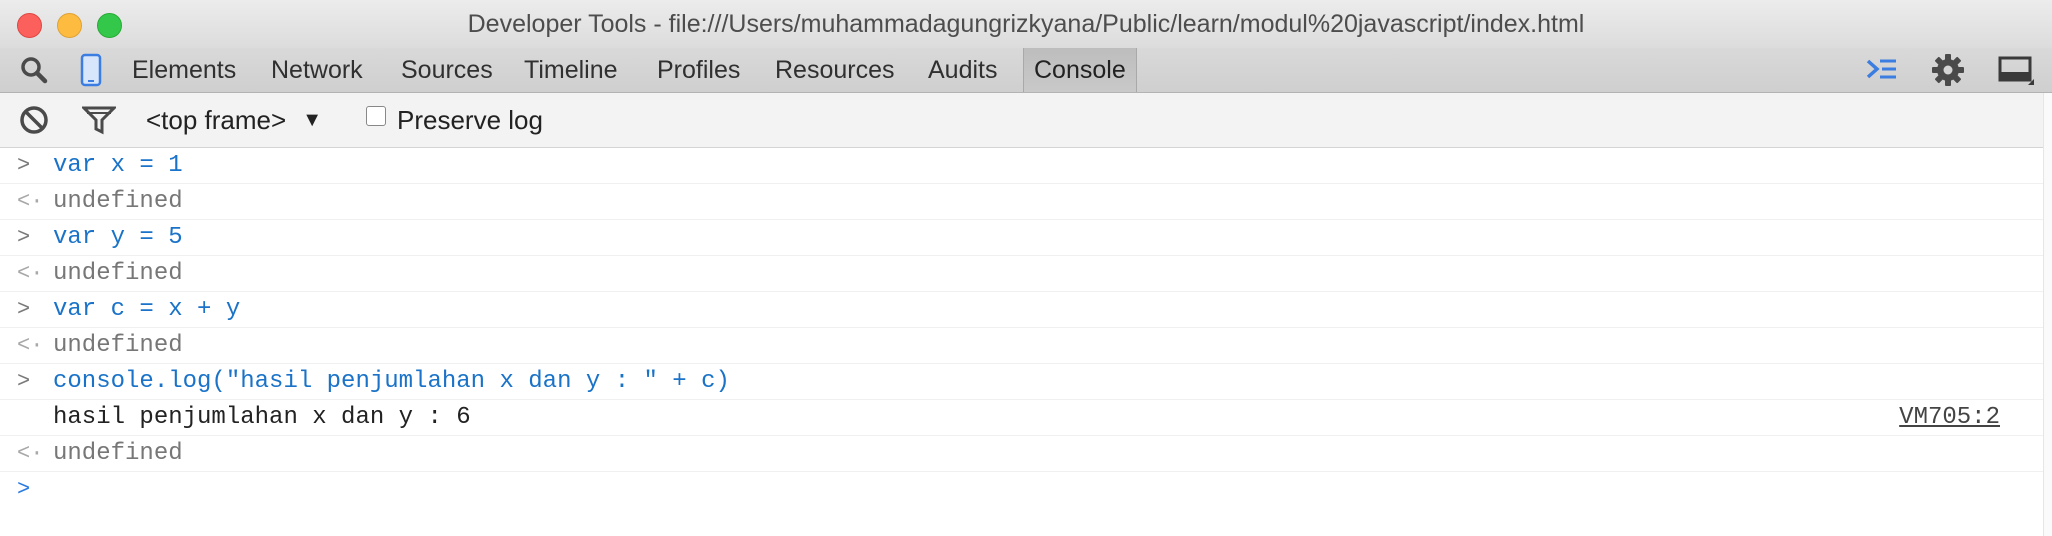  What do you see at coordinates (1948, 70) in the screenshot?
I see `gear-icon` at bounding box center [1948, 70].